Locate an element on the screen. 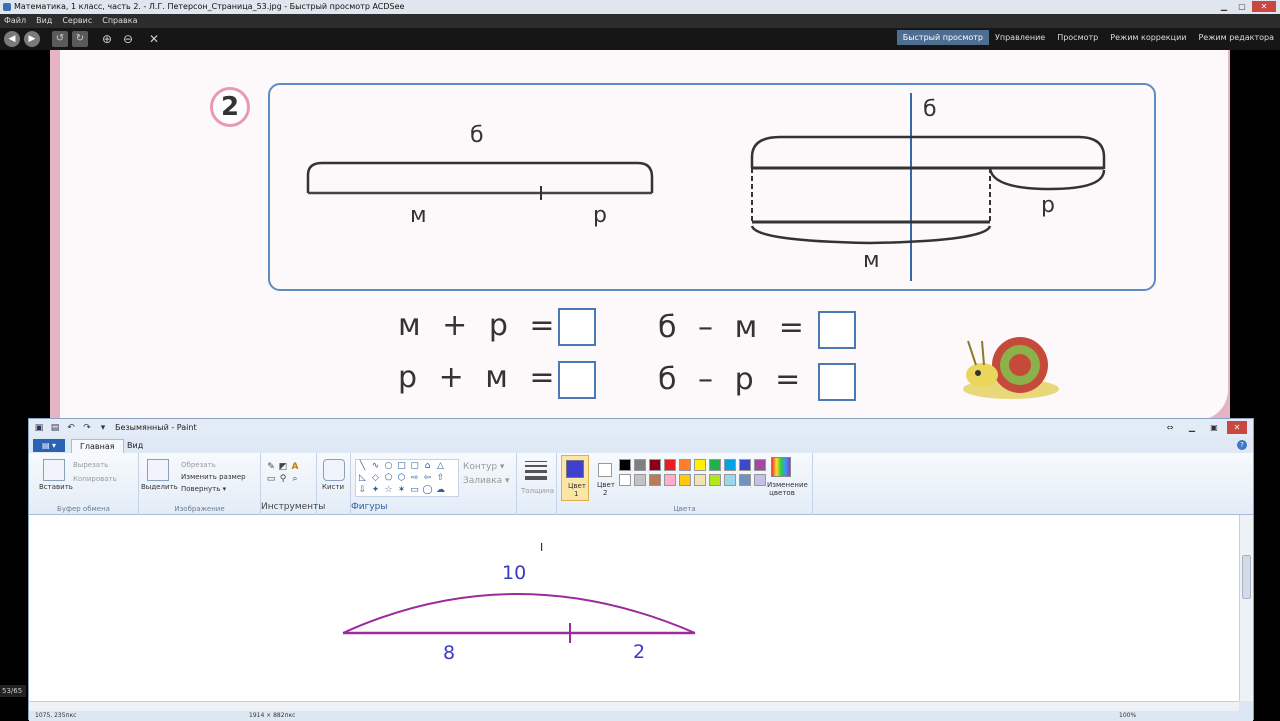 This screenshot has width=1280, height=721. file-menu-button: ▤ ▾ is located at coordinates (49, 445).